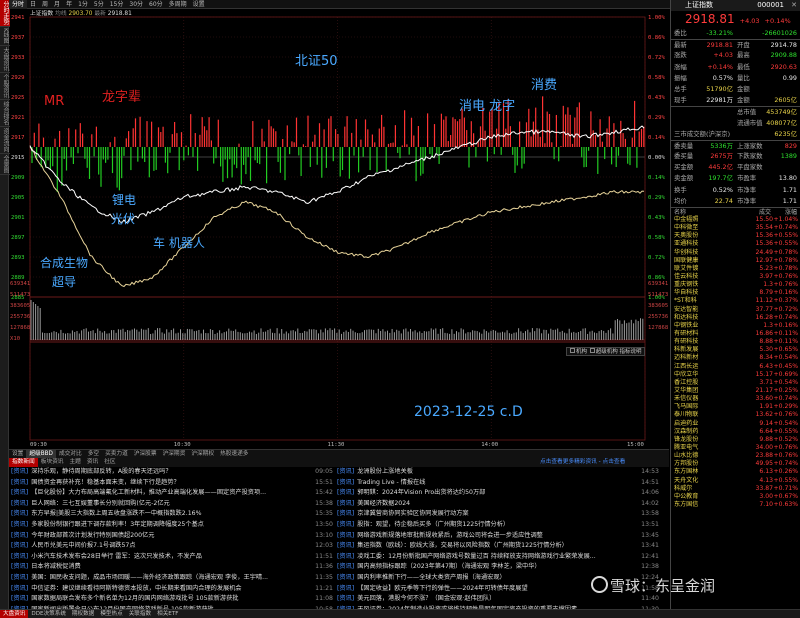 Image resolution: width=800 pixels, height=618 pixels. I want to click on news-tab: 主题, so click(75, 462).